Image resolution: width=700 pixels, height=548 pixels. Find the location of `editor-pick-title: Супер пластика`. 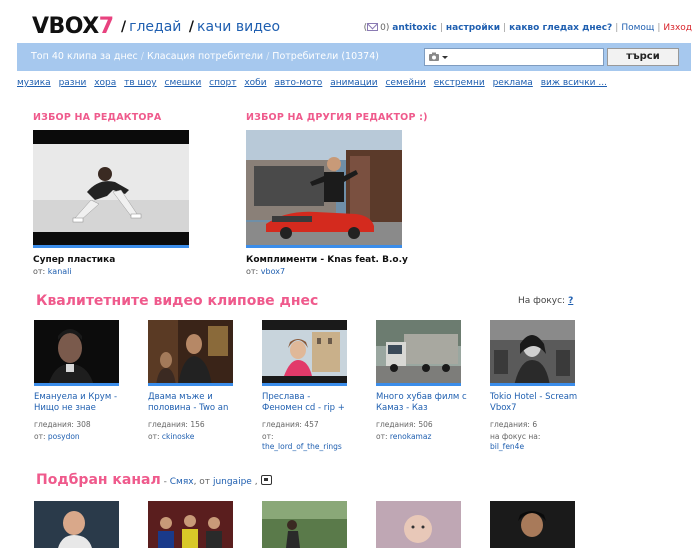

editor-pick-title: Супер пластика is located at coordinates (74, 260).